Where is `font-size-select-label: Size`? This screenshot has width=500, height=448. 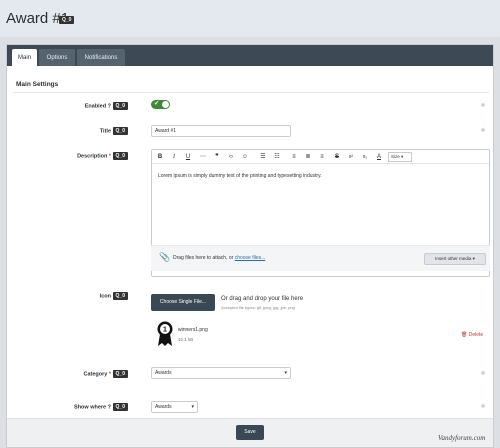
font-size-select-label: Size is located at coordinates (395, 156).